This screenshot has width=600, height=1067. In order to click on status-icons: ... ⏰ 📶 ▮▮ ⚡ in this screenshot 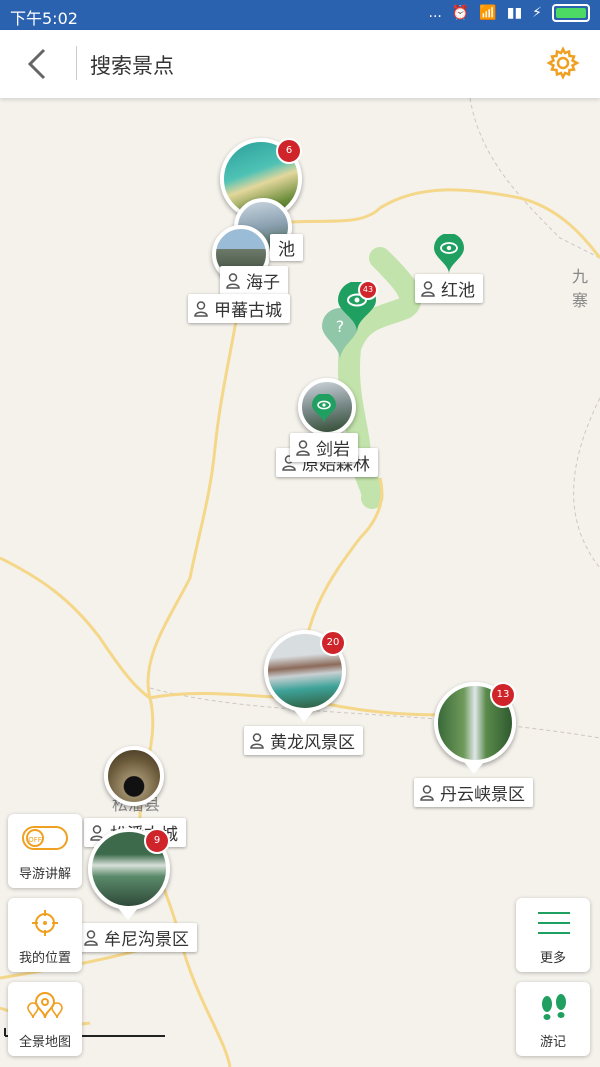, I will do `click(509, 13)`.